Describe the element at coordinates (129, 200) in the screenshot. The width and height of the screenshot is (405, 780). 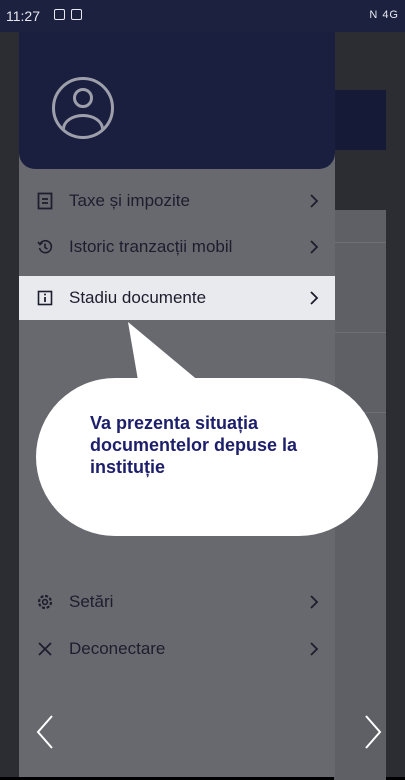
I see `menu-item-label: Taxe și impozite` at that location.